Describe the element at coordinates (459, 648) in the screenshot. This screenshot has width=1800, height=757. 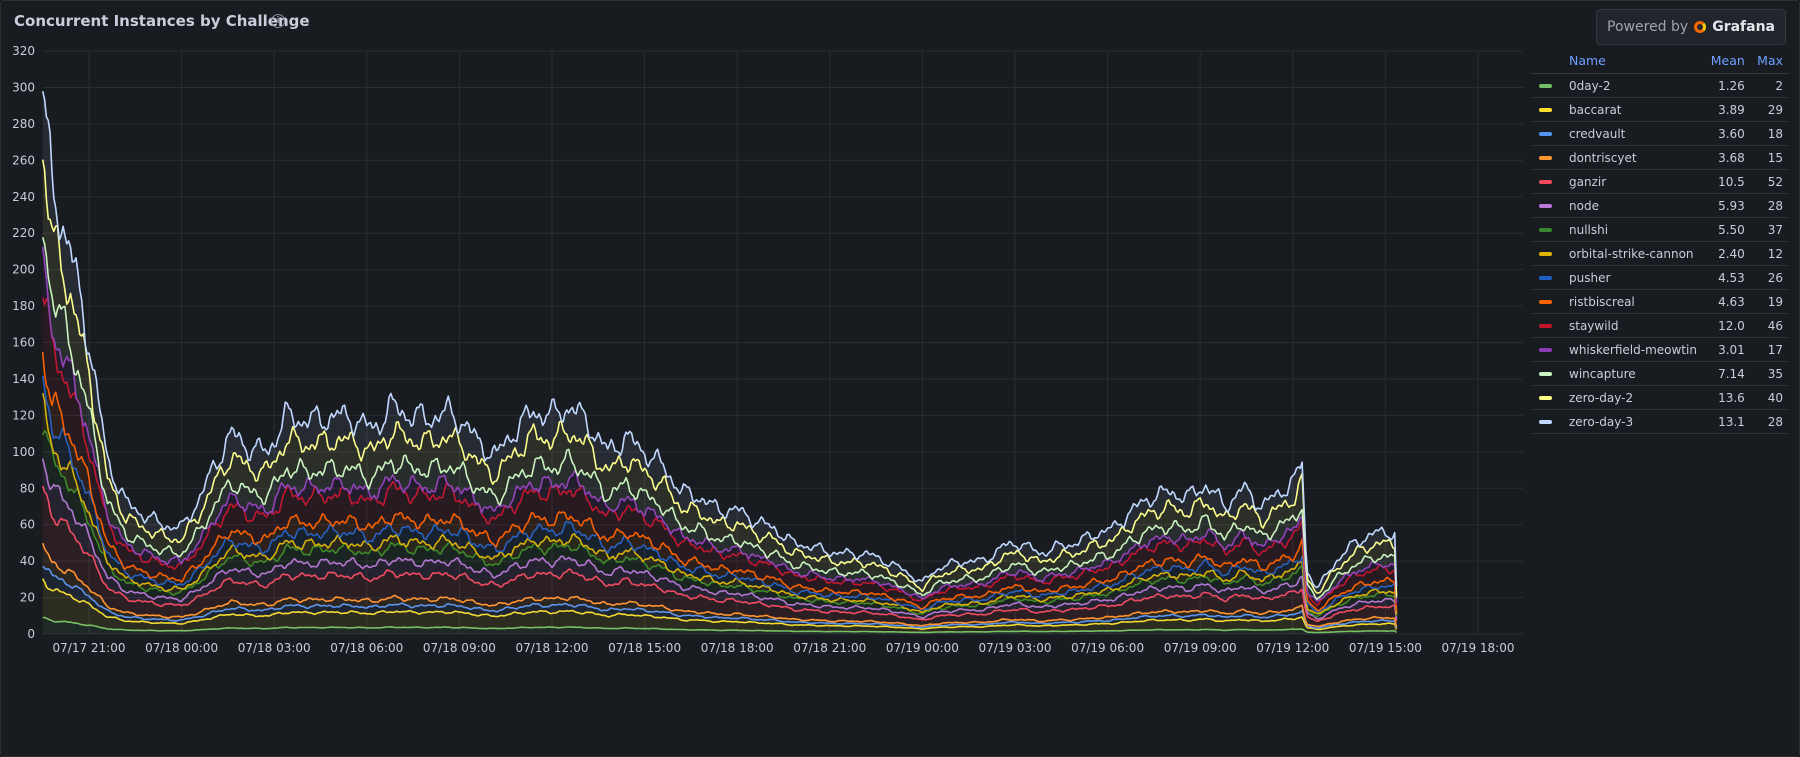
I see `x-tick-label: 07/18 09:00` at that location.